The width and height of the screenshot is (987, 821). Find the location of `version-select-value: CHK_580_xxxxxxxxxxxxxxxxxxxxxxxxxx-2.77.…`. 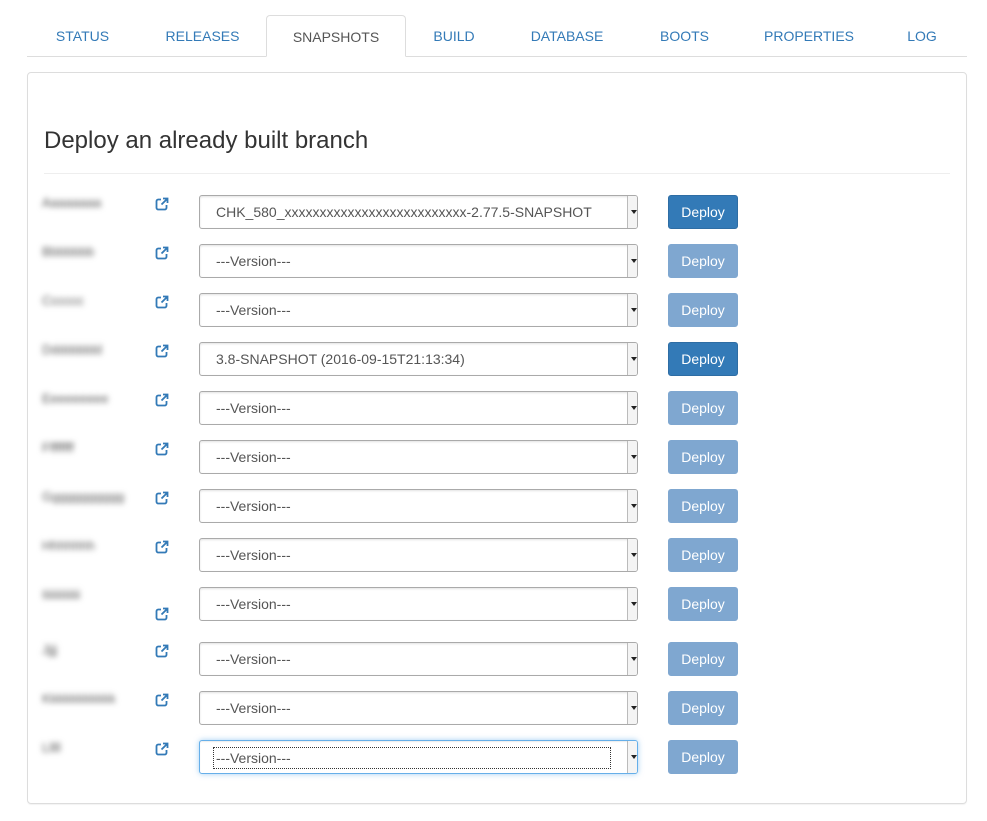

version-select-value: CHK_580_xxxxxxxxxxxxxxxxxxxxxxxxxx-2.77.… is located at coordinates (404, 212).